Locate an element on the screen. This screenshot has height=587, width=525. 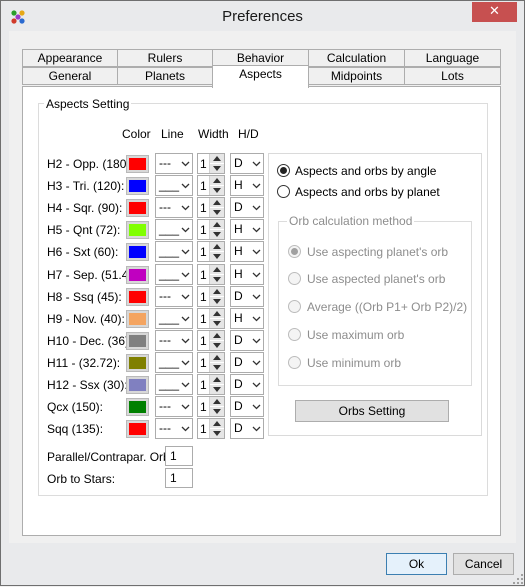
radio-orbs-by-angle is located at coordinates (283, 170).